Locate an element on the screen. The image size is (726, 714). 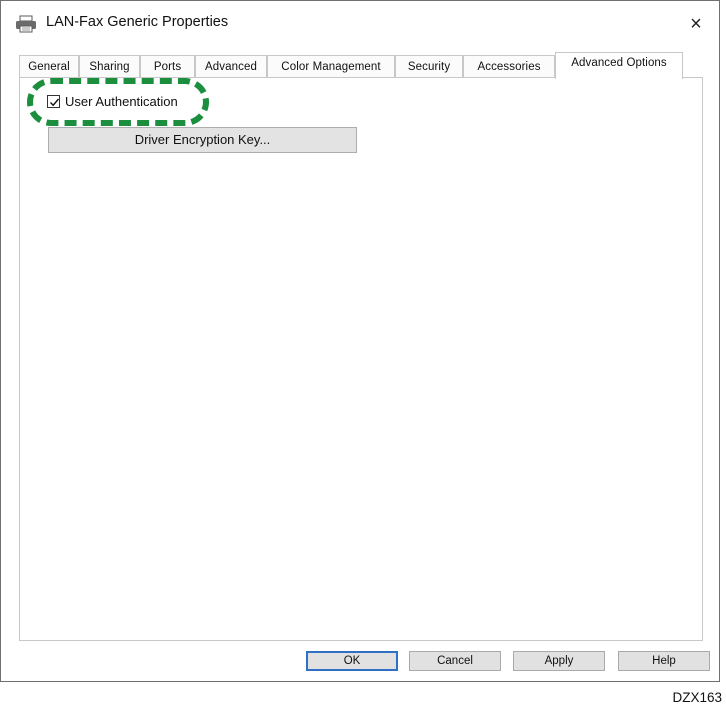
printer-icon is located at coordinates (26, 24).